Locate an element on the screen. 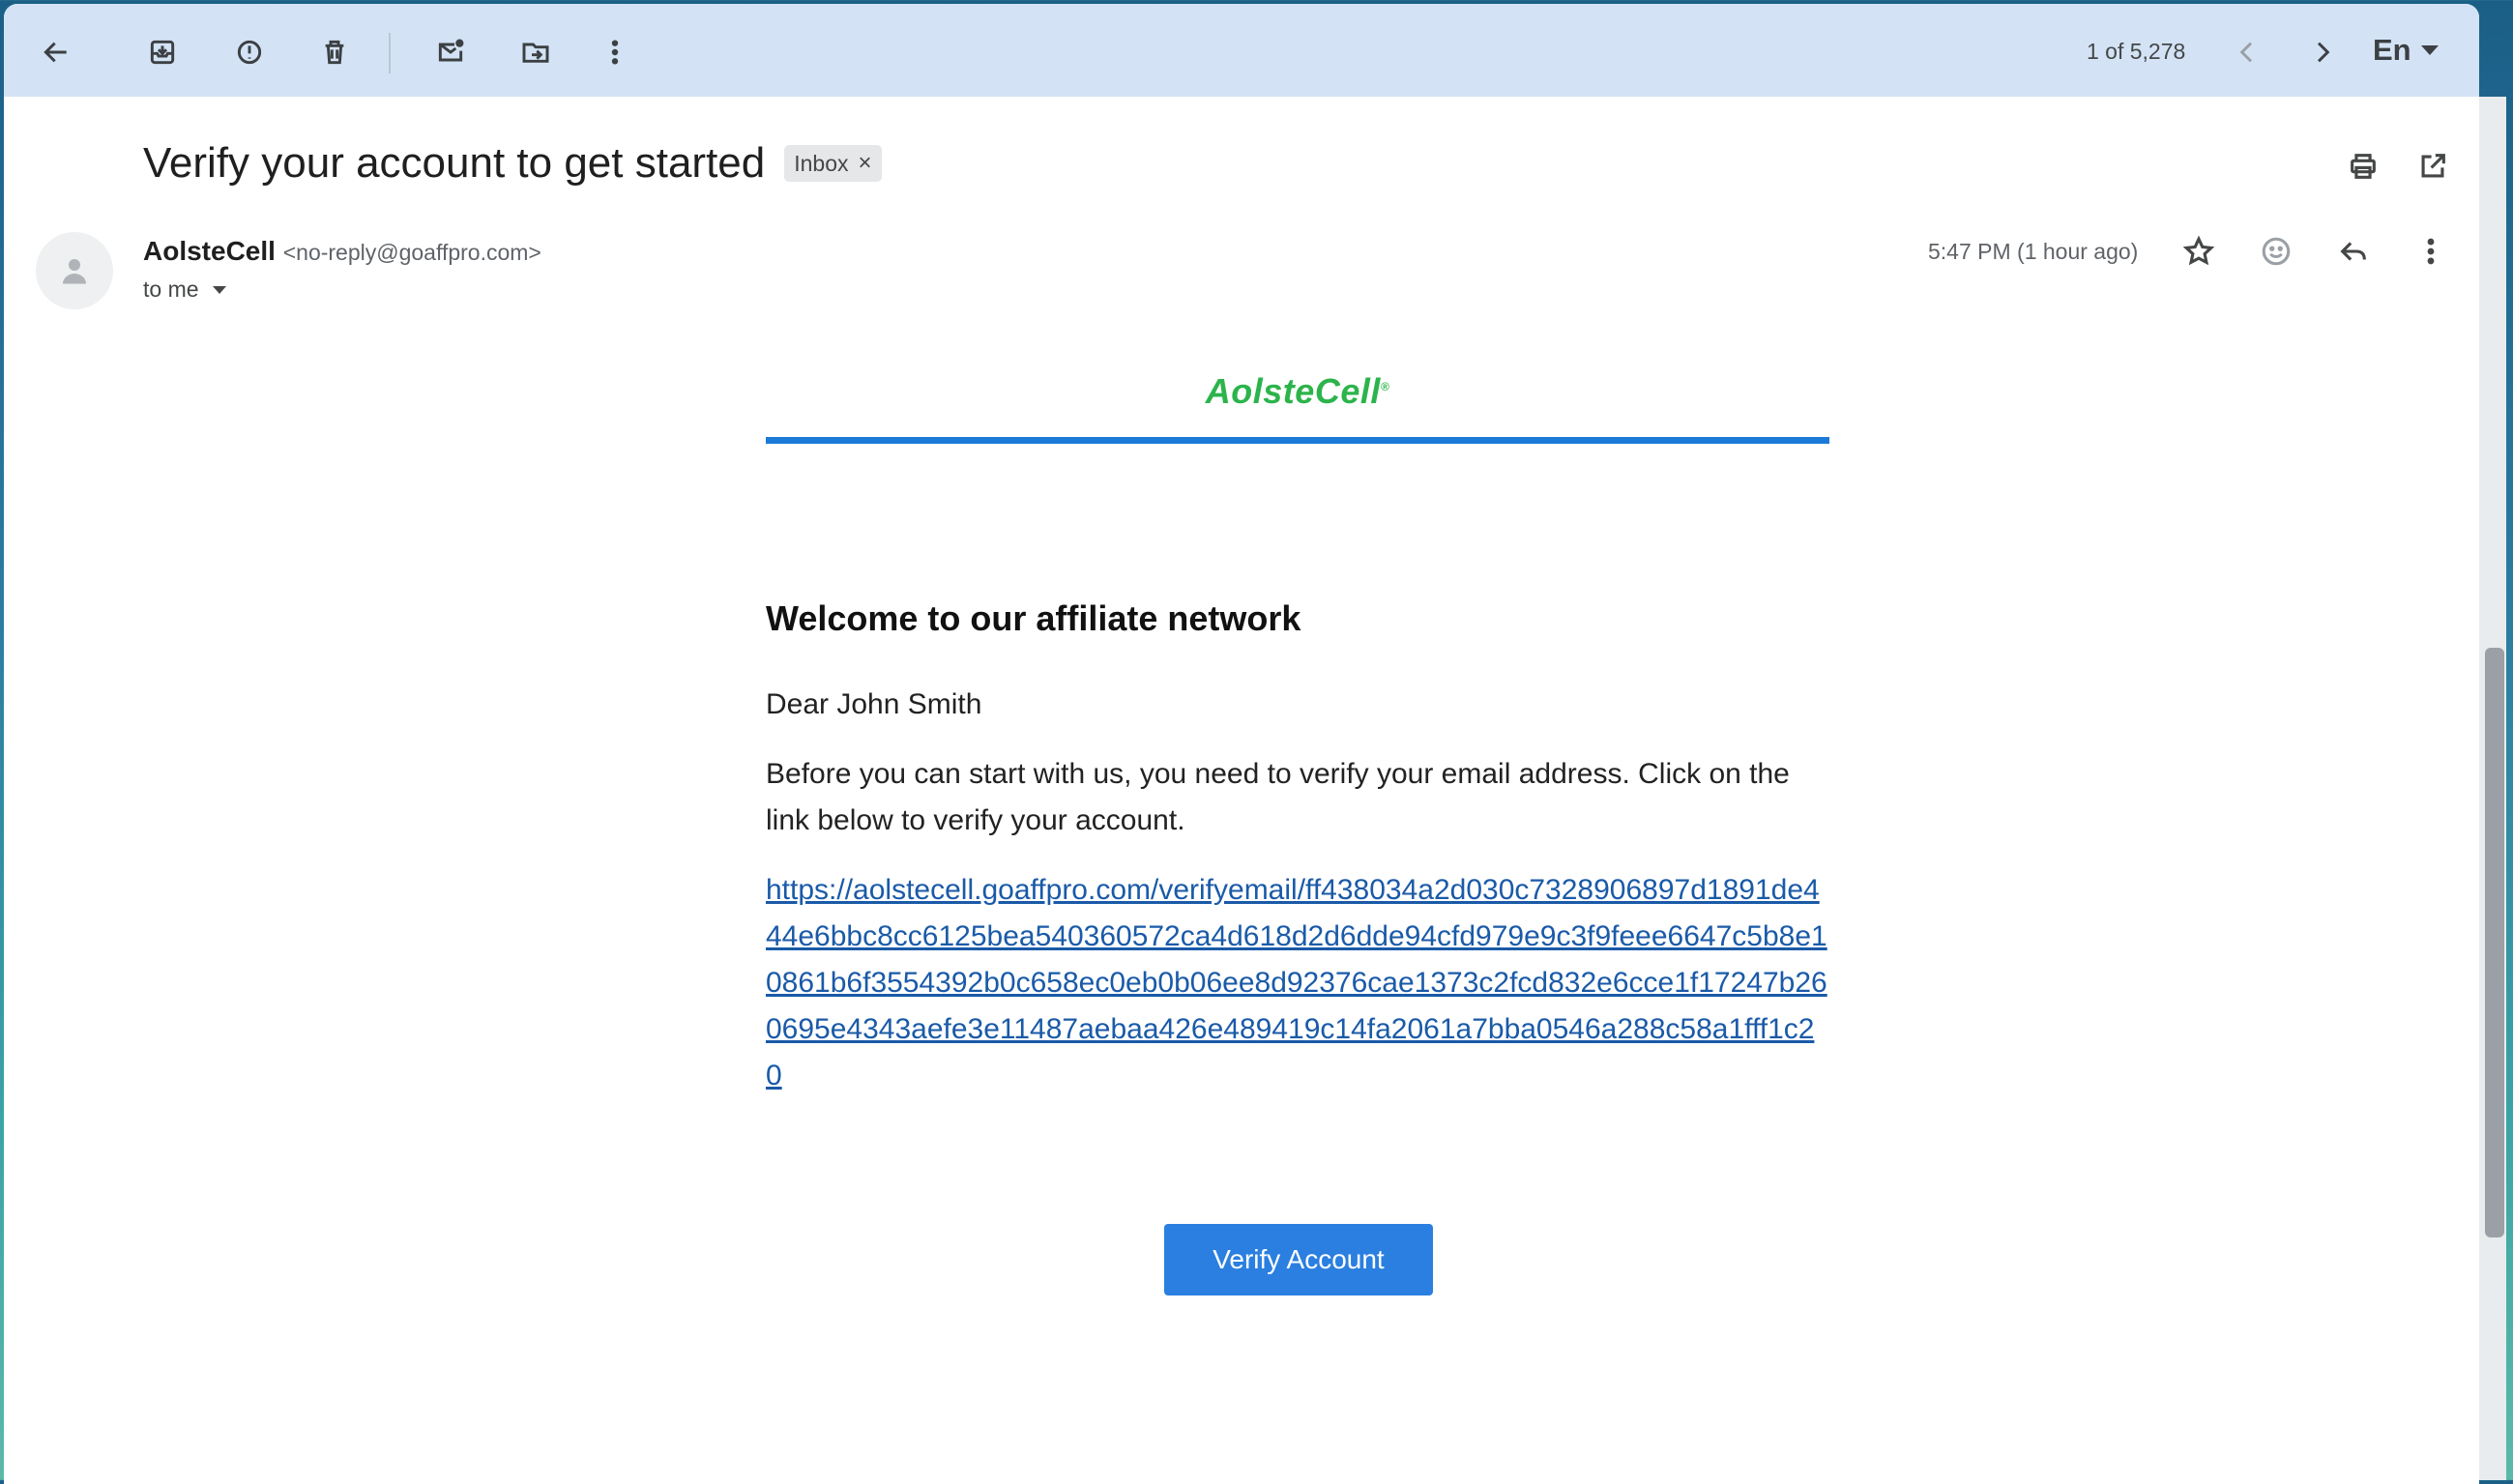  label-chip-text: Inbox is located at coordinates (821, 163).